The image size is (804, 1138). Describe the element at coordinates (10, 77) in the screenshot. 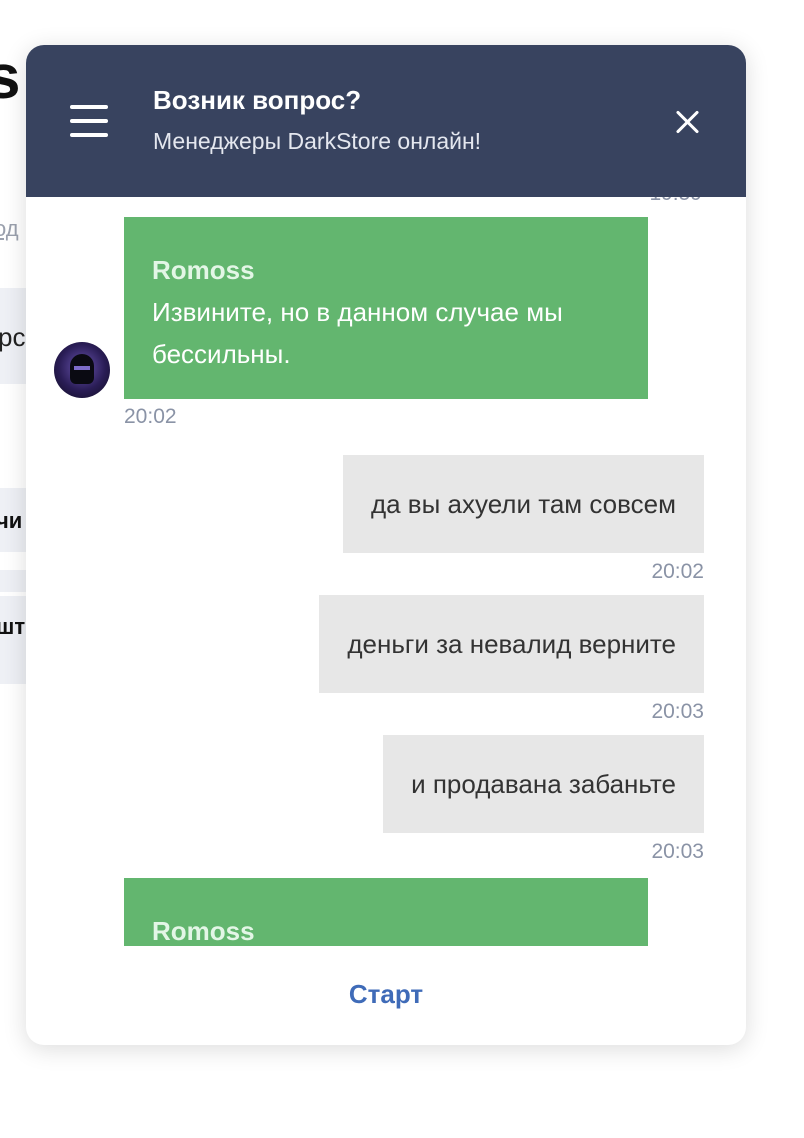

I see `bg-logo-fragment: s` at that location.